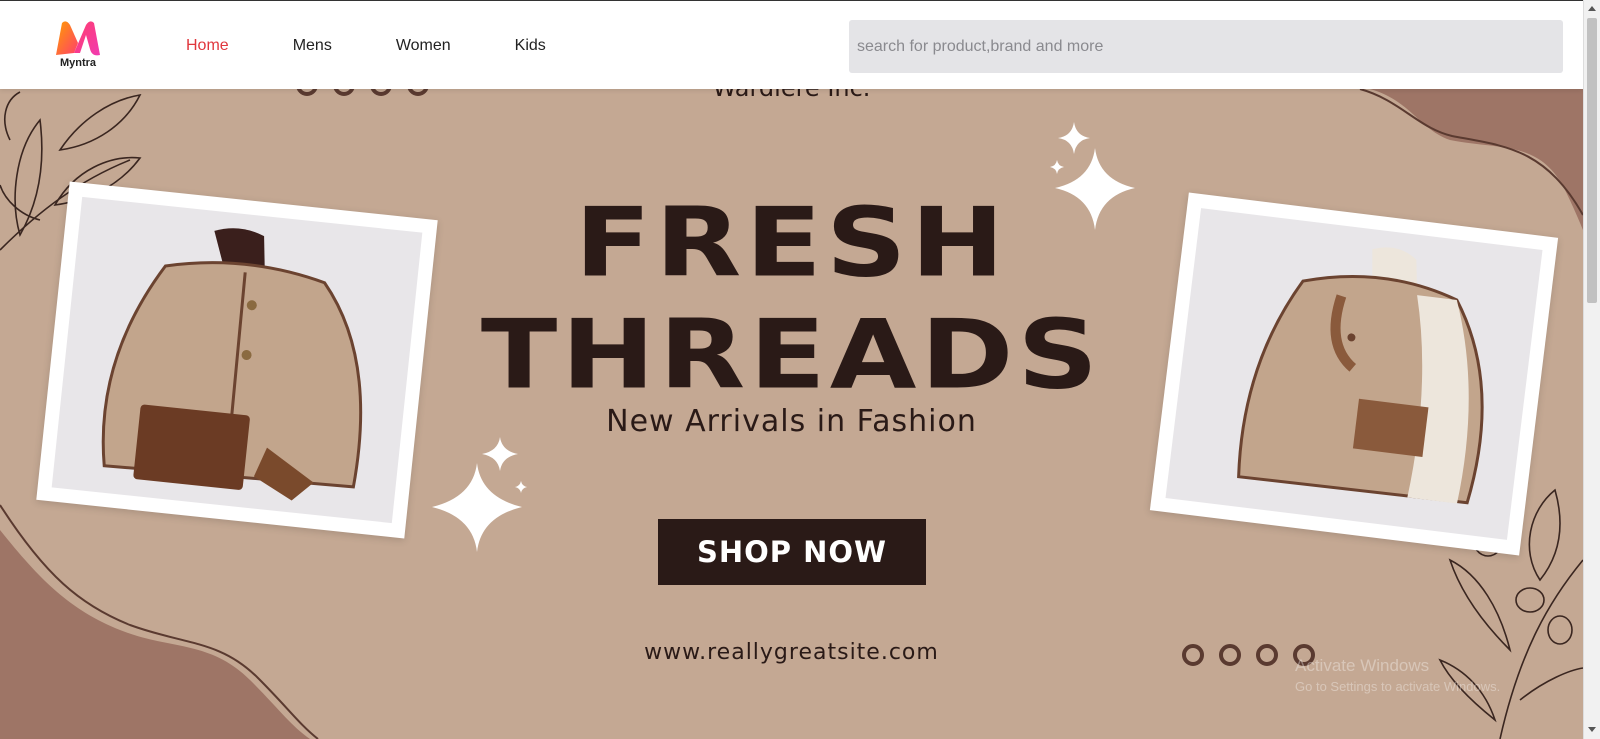 Image resolution: width=1600 pixels, height=739 pixels. Describe the element at coordinates (791, 243) in the screenshot. I see `headline-line-1: FRESH` at that location.